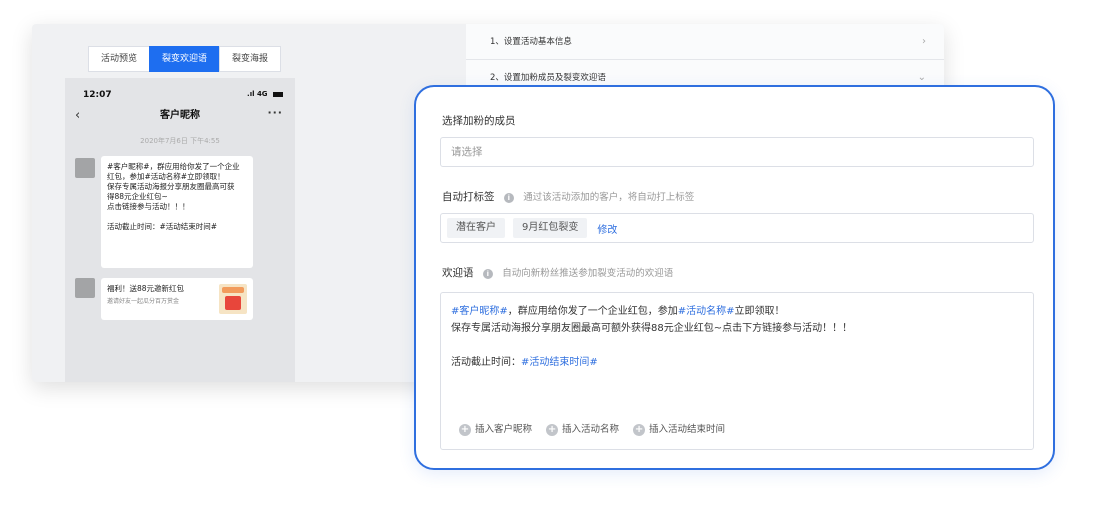 The image size is (1104, 515). What do you see at coordinates (275, 112) in the screenshot?
I see `more-icon: ···` at bounding box center [275, 112].